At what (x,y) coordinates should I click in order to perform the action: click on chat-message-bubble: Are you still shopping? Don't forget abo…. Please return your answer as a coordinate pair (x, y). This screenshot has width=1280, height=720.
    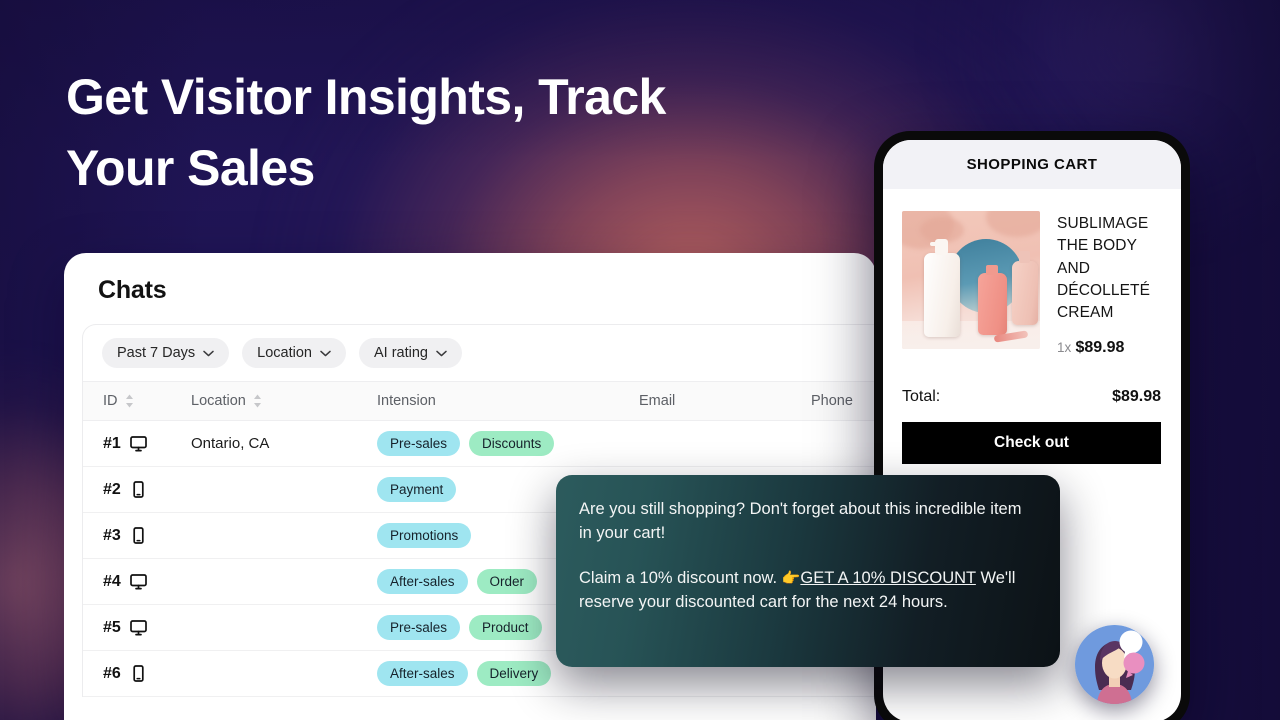
    Looking at the image, I should click on (808, 571).